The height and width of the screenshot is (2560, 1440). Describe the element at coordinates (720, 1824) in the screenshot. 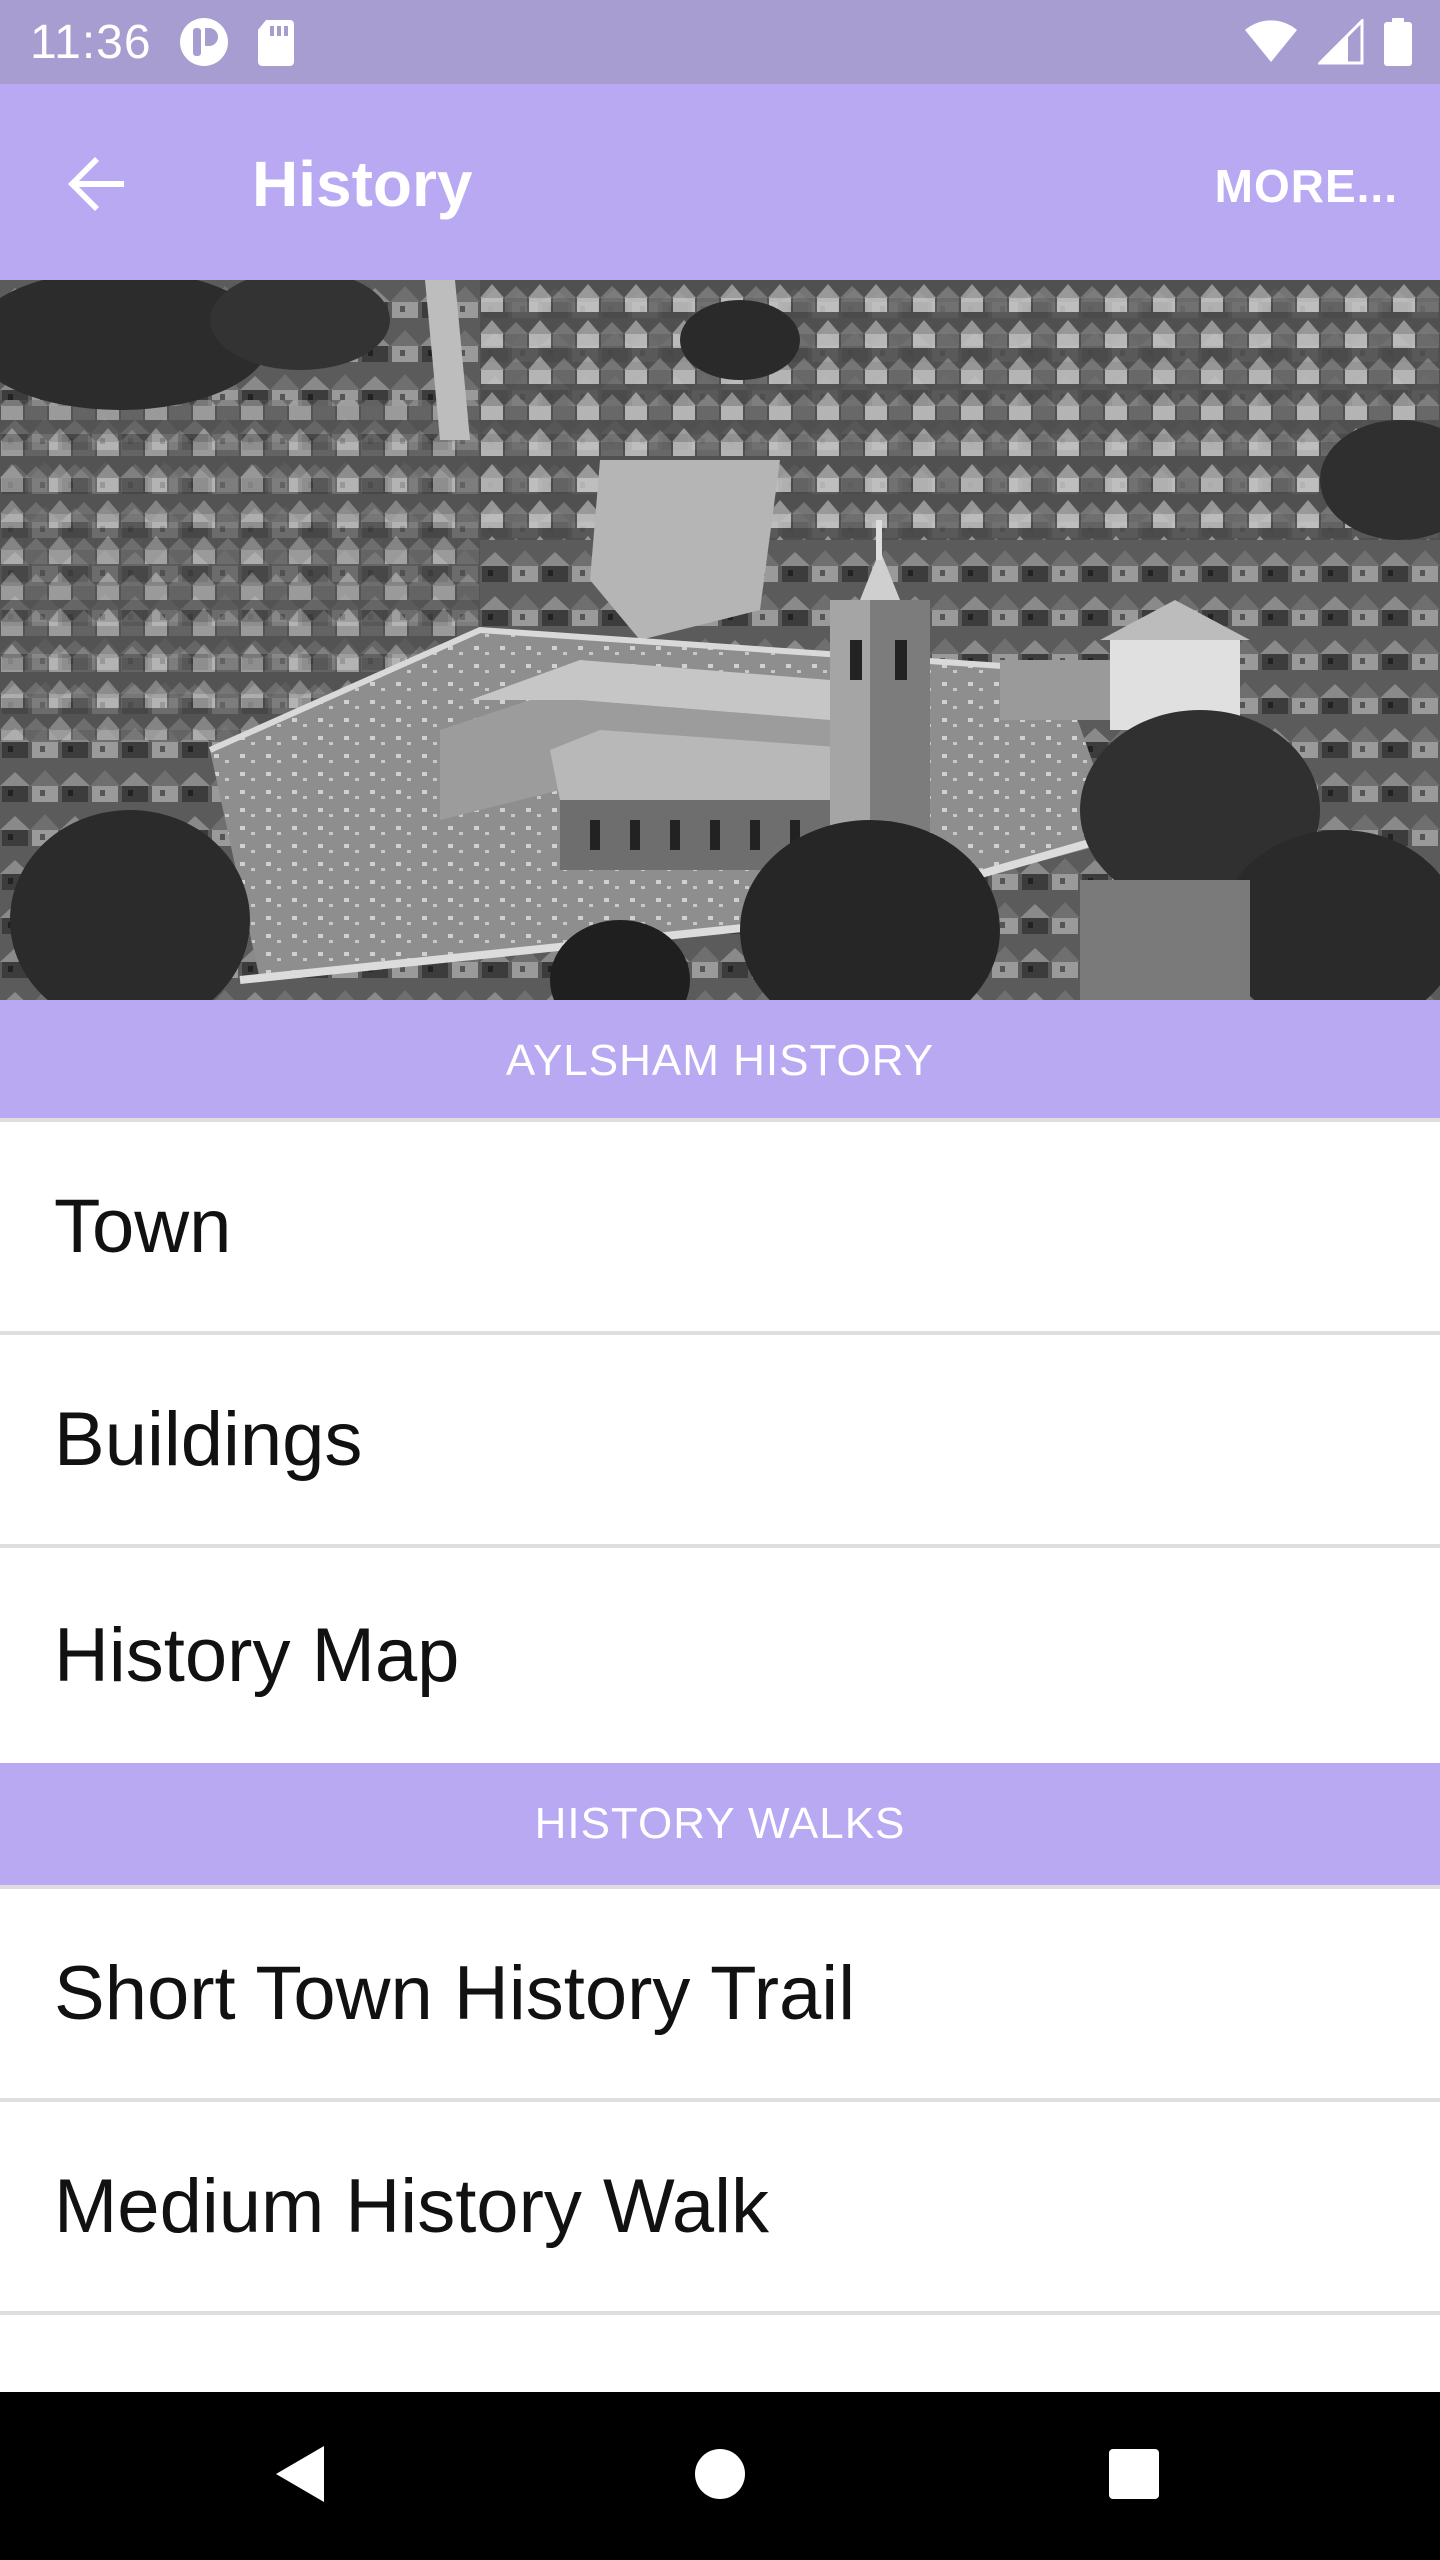

I see `section-header-history-walks: HISTORY WALKS` at that location.